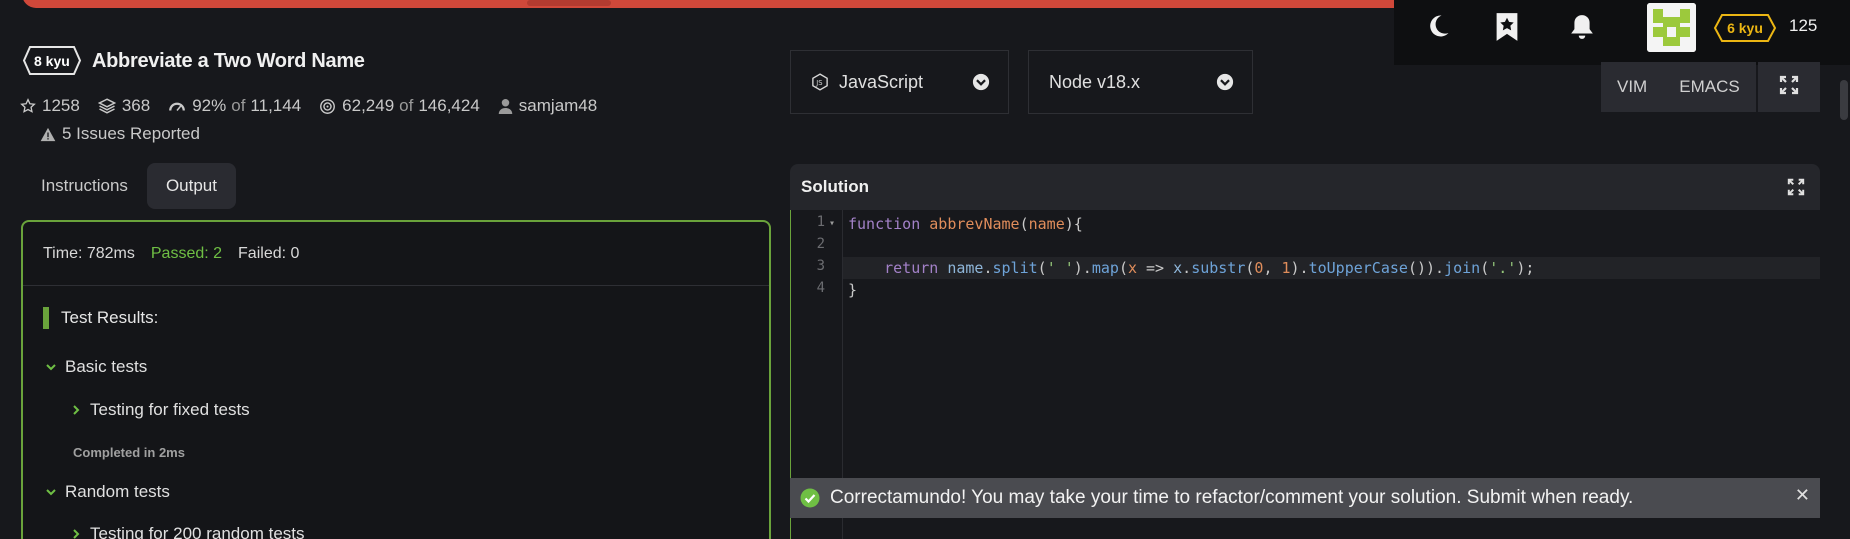  What do you see at coordinates (1095, 81) in the screenshot?
I see `version-value: Node v18.x` at bounding box center [1095, 81].